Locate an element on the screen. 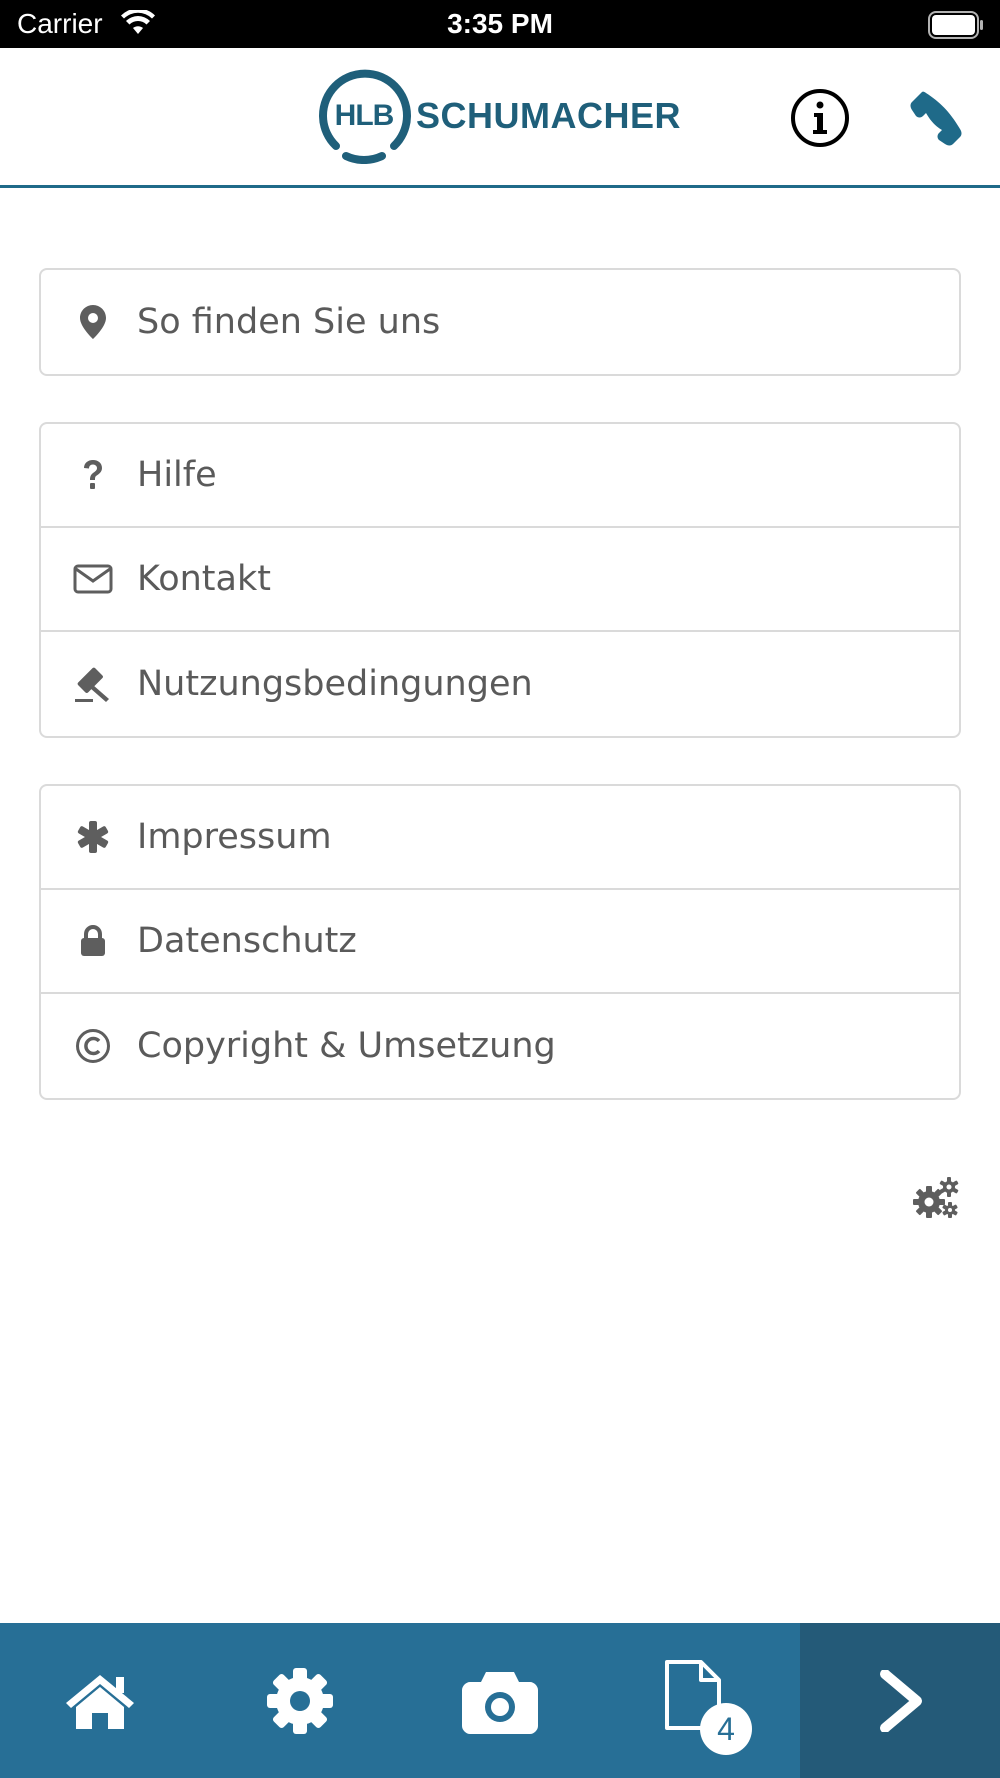 The height and width of the screenshot is (1778, 1000). menu-item-location: So finden Sie uns is located at coordinates (500, 322).